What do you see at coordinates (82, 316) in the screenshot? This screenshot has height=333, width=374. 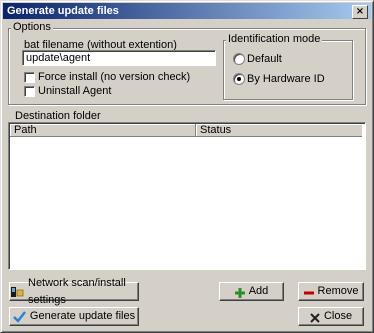 I see `generate-update-files-label: Generate update files` at bounding box center [82, 316].